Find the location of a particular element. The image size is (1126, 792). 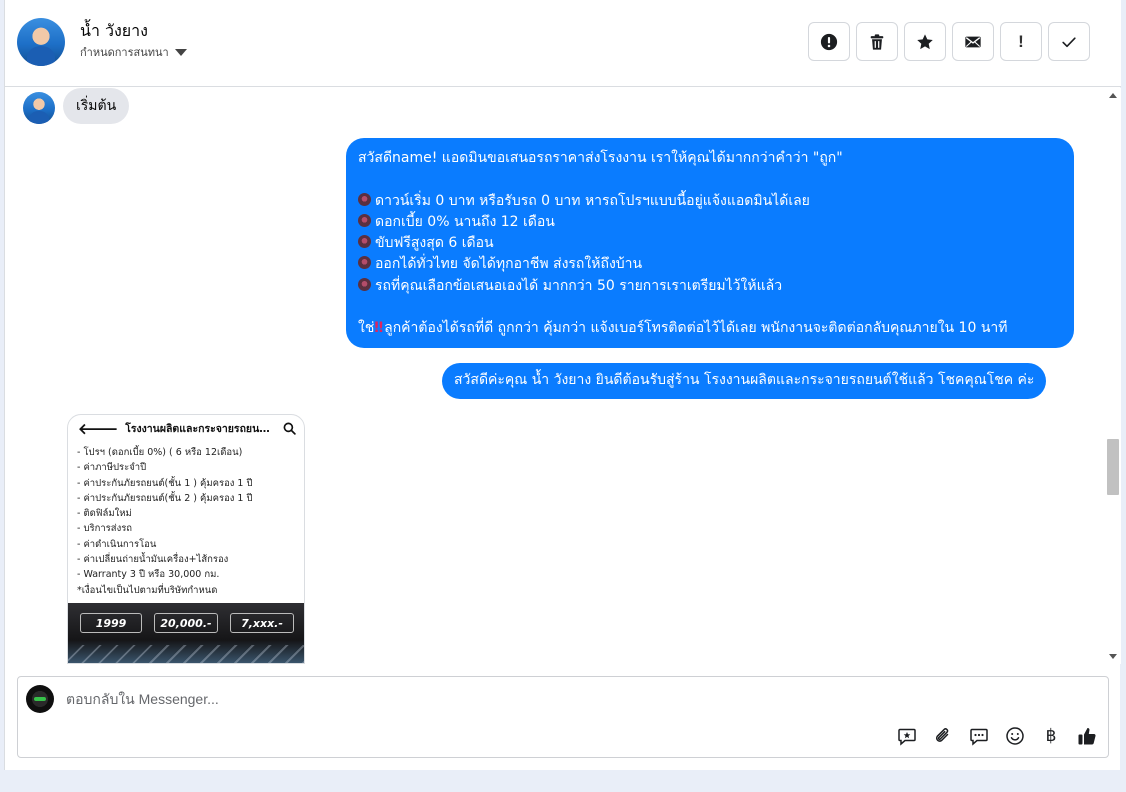

payment-button: ฿ is located at coordinates (1051, 736).